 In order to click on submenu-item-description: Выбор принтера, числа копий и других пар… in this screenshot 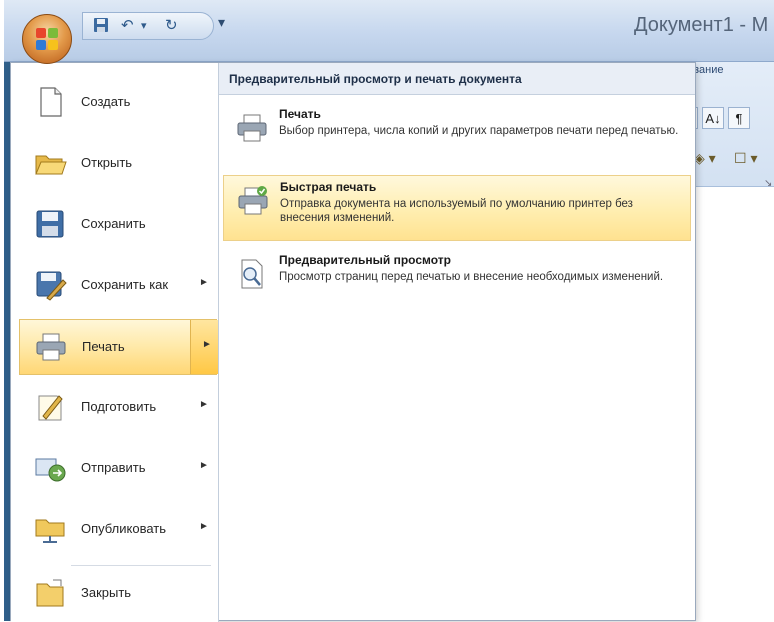, I will do `click(479, 131)`.